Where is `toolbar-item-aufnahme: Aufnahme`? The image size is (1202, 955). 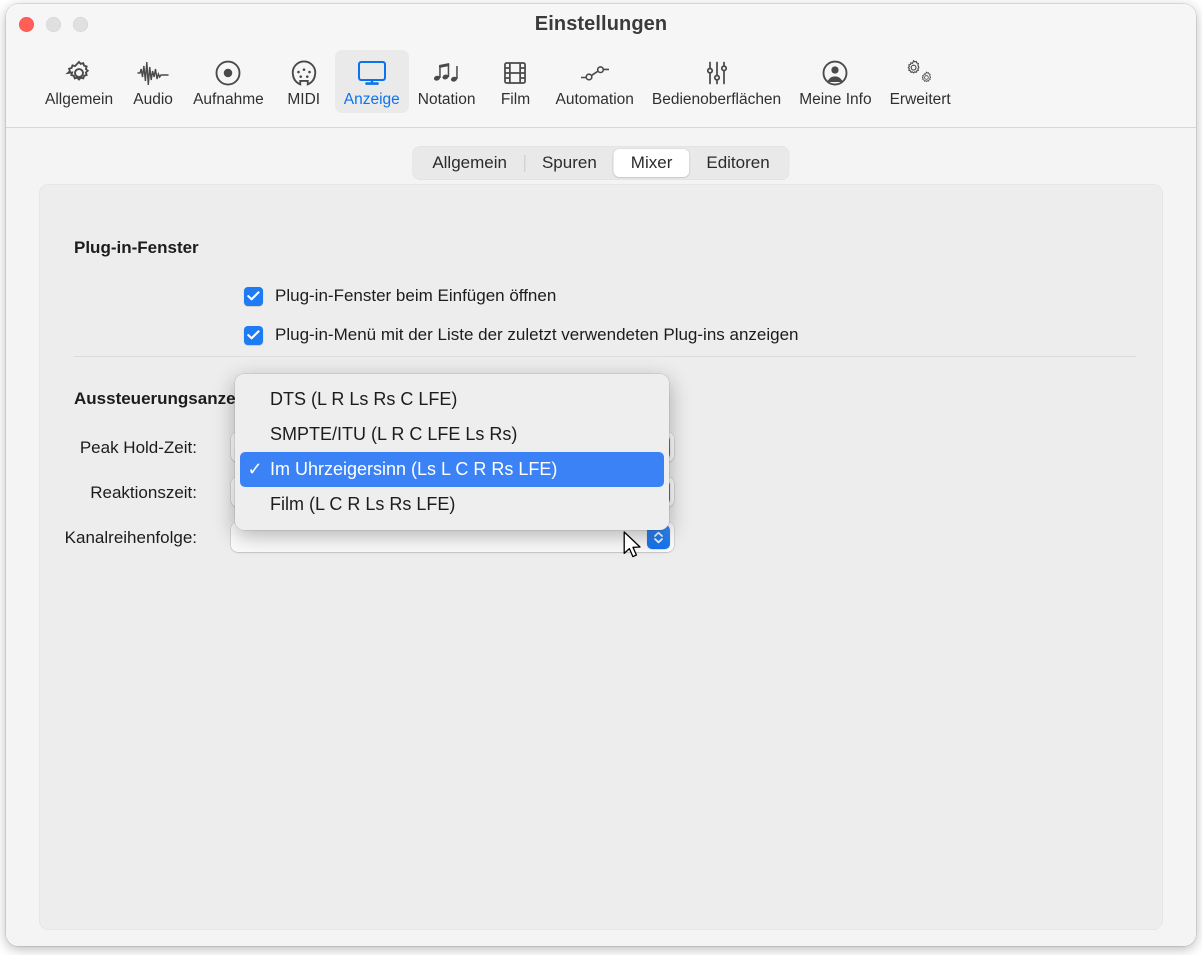 toolbar-item-aufnahme: Aufnahme is located at coordinates (228, 81).